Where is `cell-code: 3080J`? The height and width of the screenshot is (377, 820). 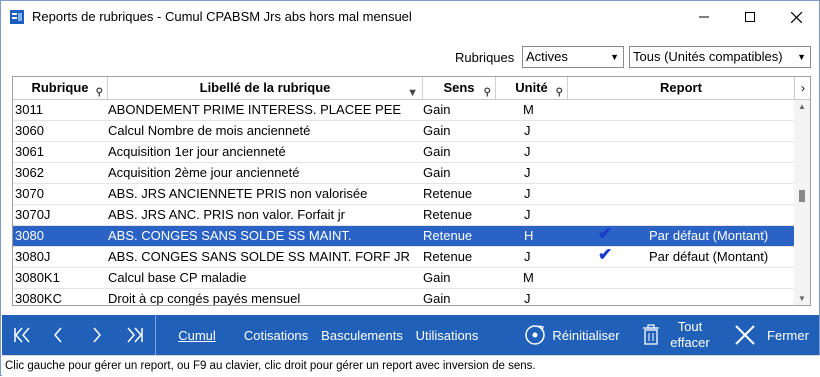
cell-code: 3080J is located at coordinates (33, 256).